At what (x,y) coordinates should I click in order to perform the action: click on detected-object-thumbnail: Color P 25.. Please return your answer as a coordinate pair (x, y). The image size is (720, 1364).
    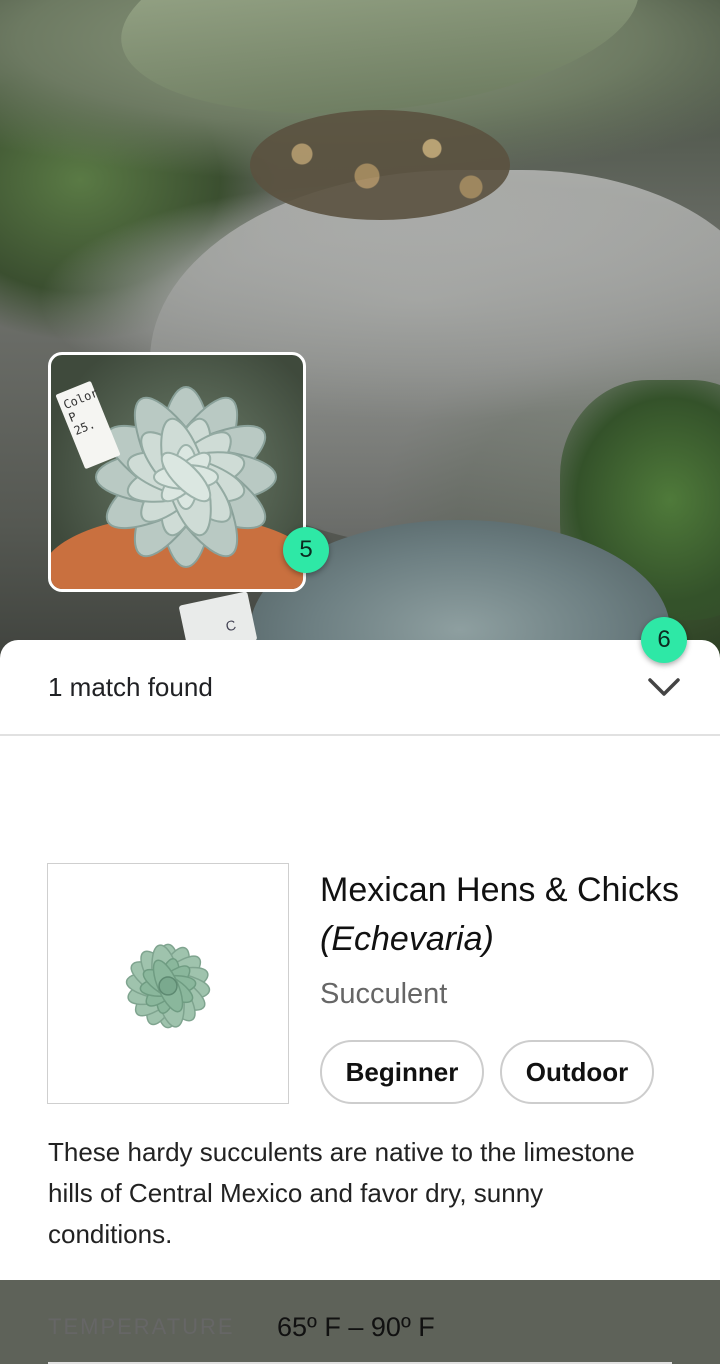
    Looking at the image, I should click on (177, 472).